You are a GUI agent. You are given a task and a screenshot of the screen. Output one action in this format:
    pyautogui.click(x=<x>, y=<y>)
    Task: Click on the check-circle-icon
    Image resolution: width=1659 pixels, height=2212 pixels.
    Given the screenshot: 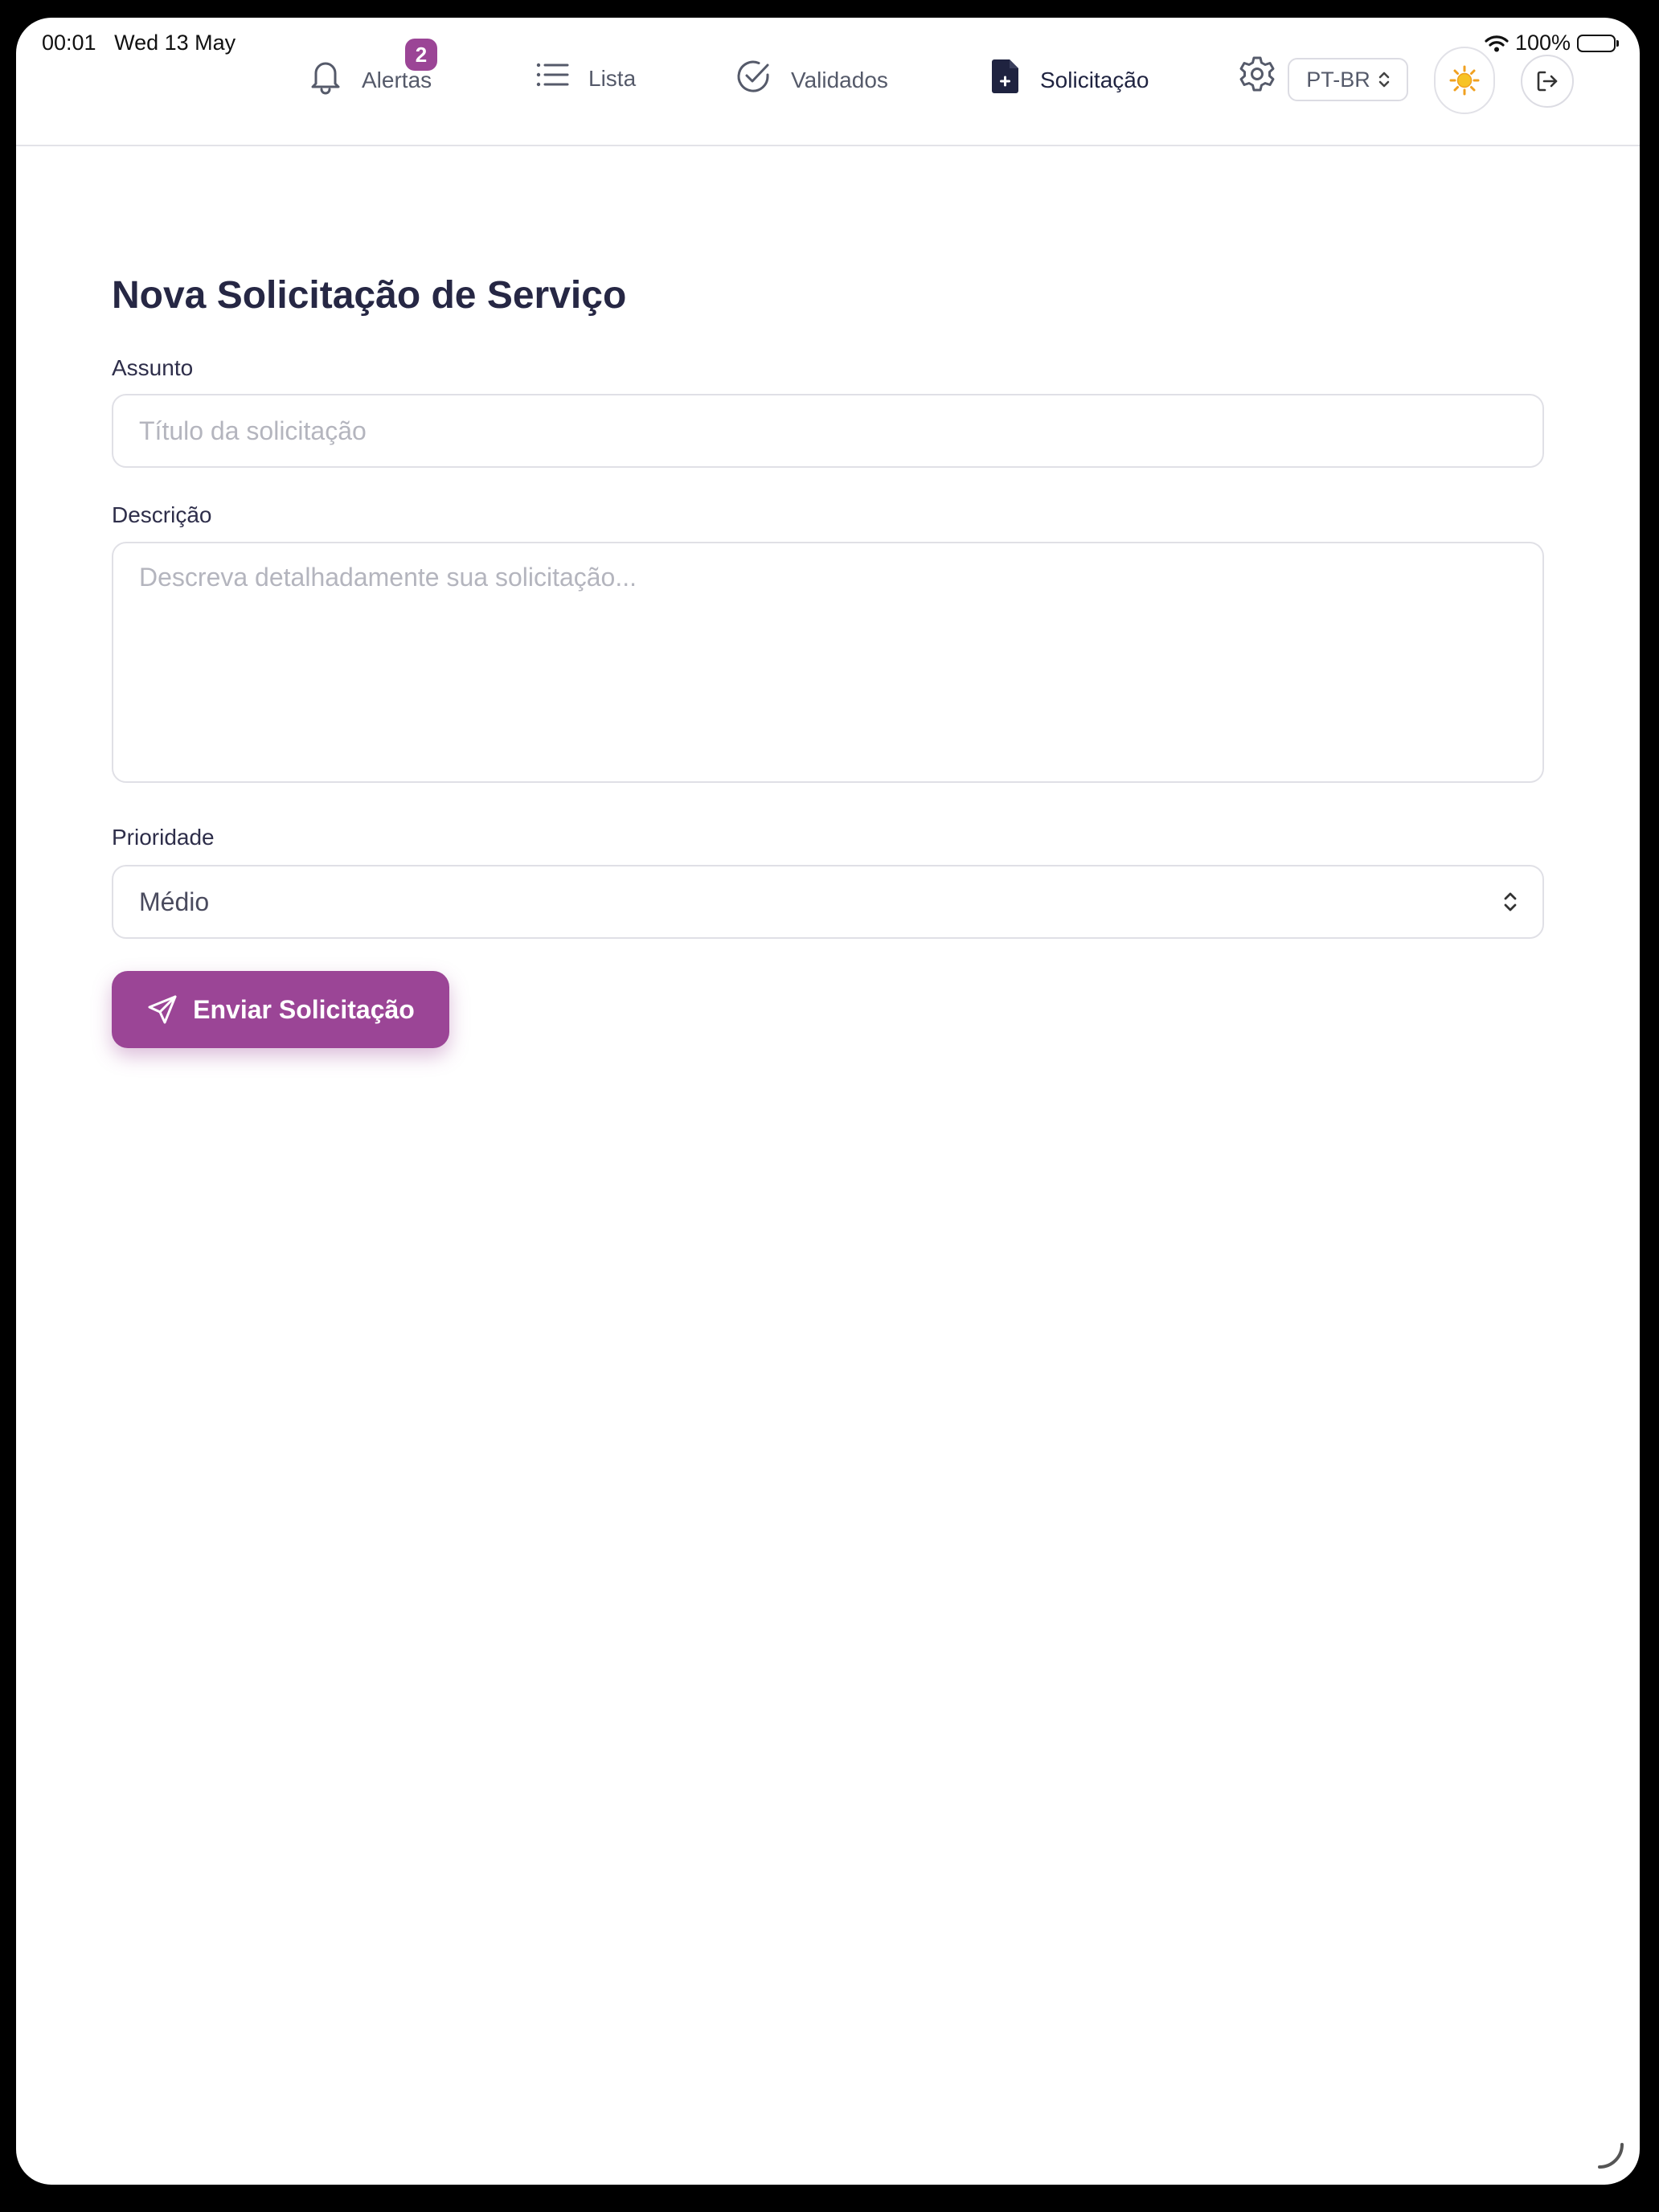 What is the action you would take?
    pyautogui.click(x=753, y=76)
    